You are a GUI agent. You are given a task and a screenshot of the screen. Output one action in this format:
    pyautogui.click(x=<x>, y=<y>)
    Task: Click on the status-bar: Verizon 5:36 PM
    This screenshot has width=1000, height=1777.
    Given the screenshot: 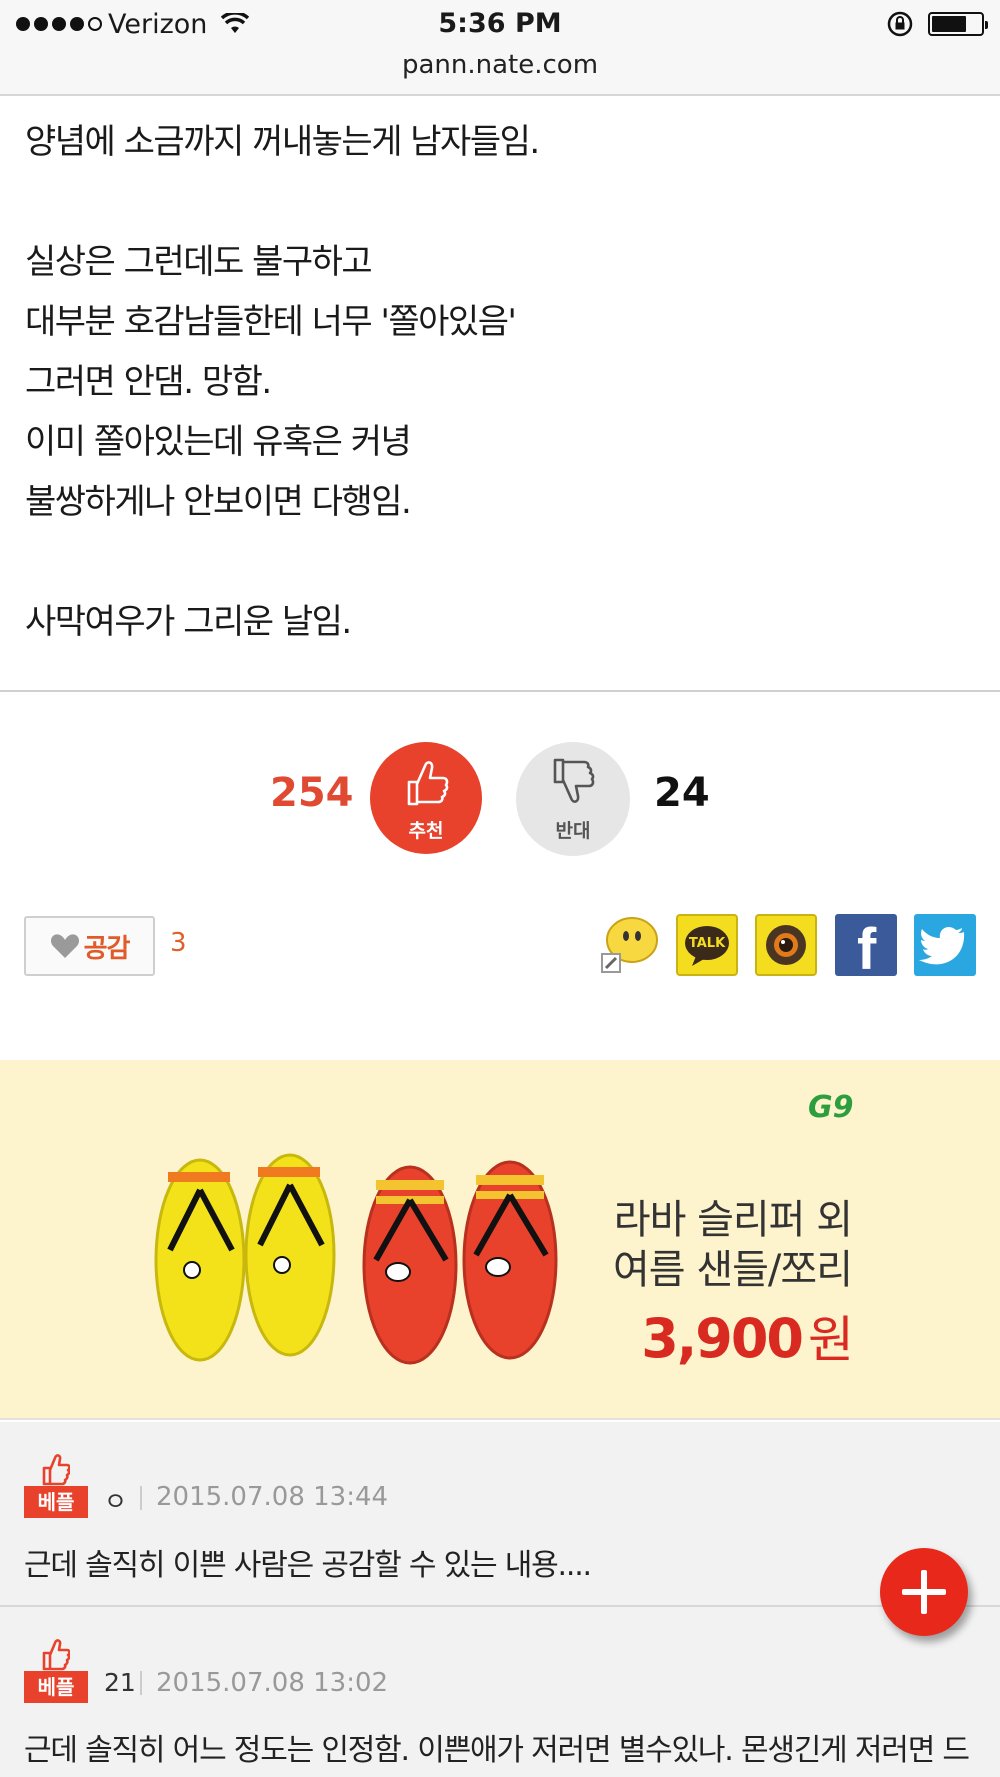 What is the action you would take?
    pyautogui.click(x=500, y=24)
    